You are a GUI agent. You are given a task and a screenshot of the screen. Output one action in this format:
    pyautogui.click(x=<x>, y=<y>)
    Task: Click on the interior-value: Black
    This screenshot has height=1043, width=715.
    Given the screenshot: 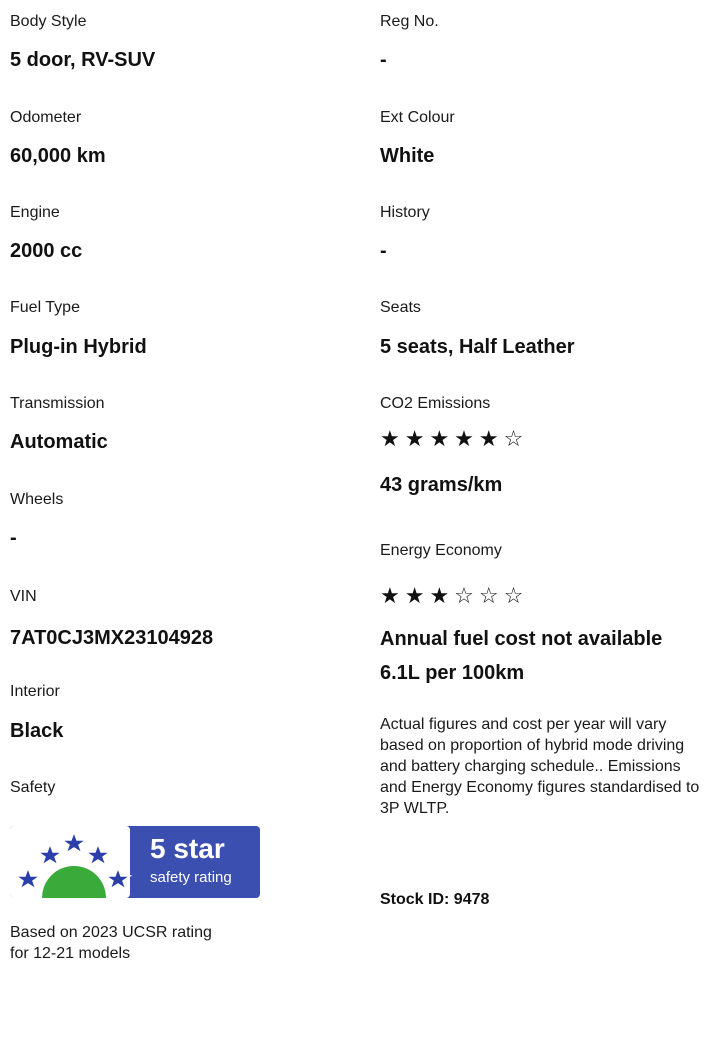 What is the action you would take?
    pyautogui.click(x=37, y=731)
    